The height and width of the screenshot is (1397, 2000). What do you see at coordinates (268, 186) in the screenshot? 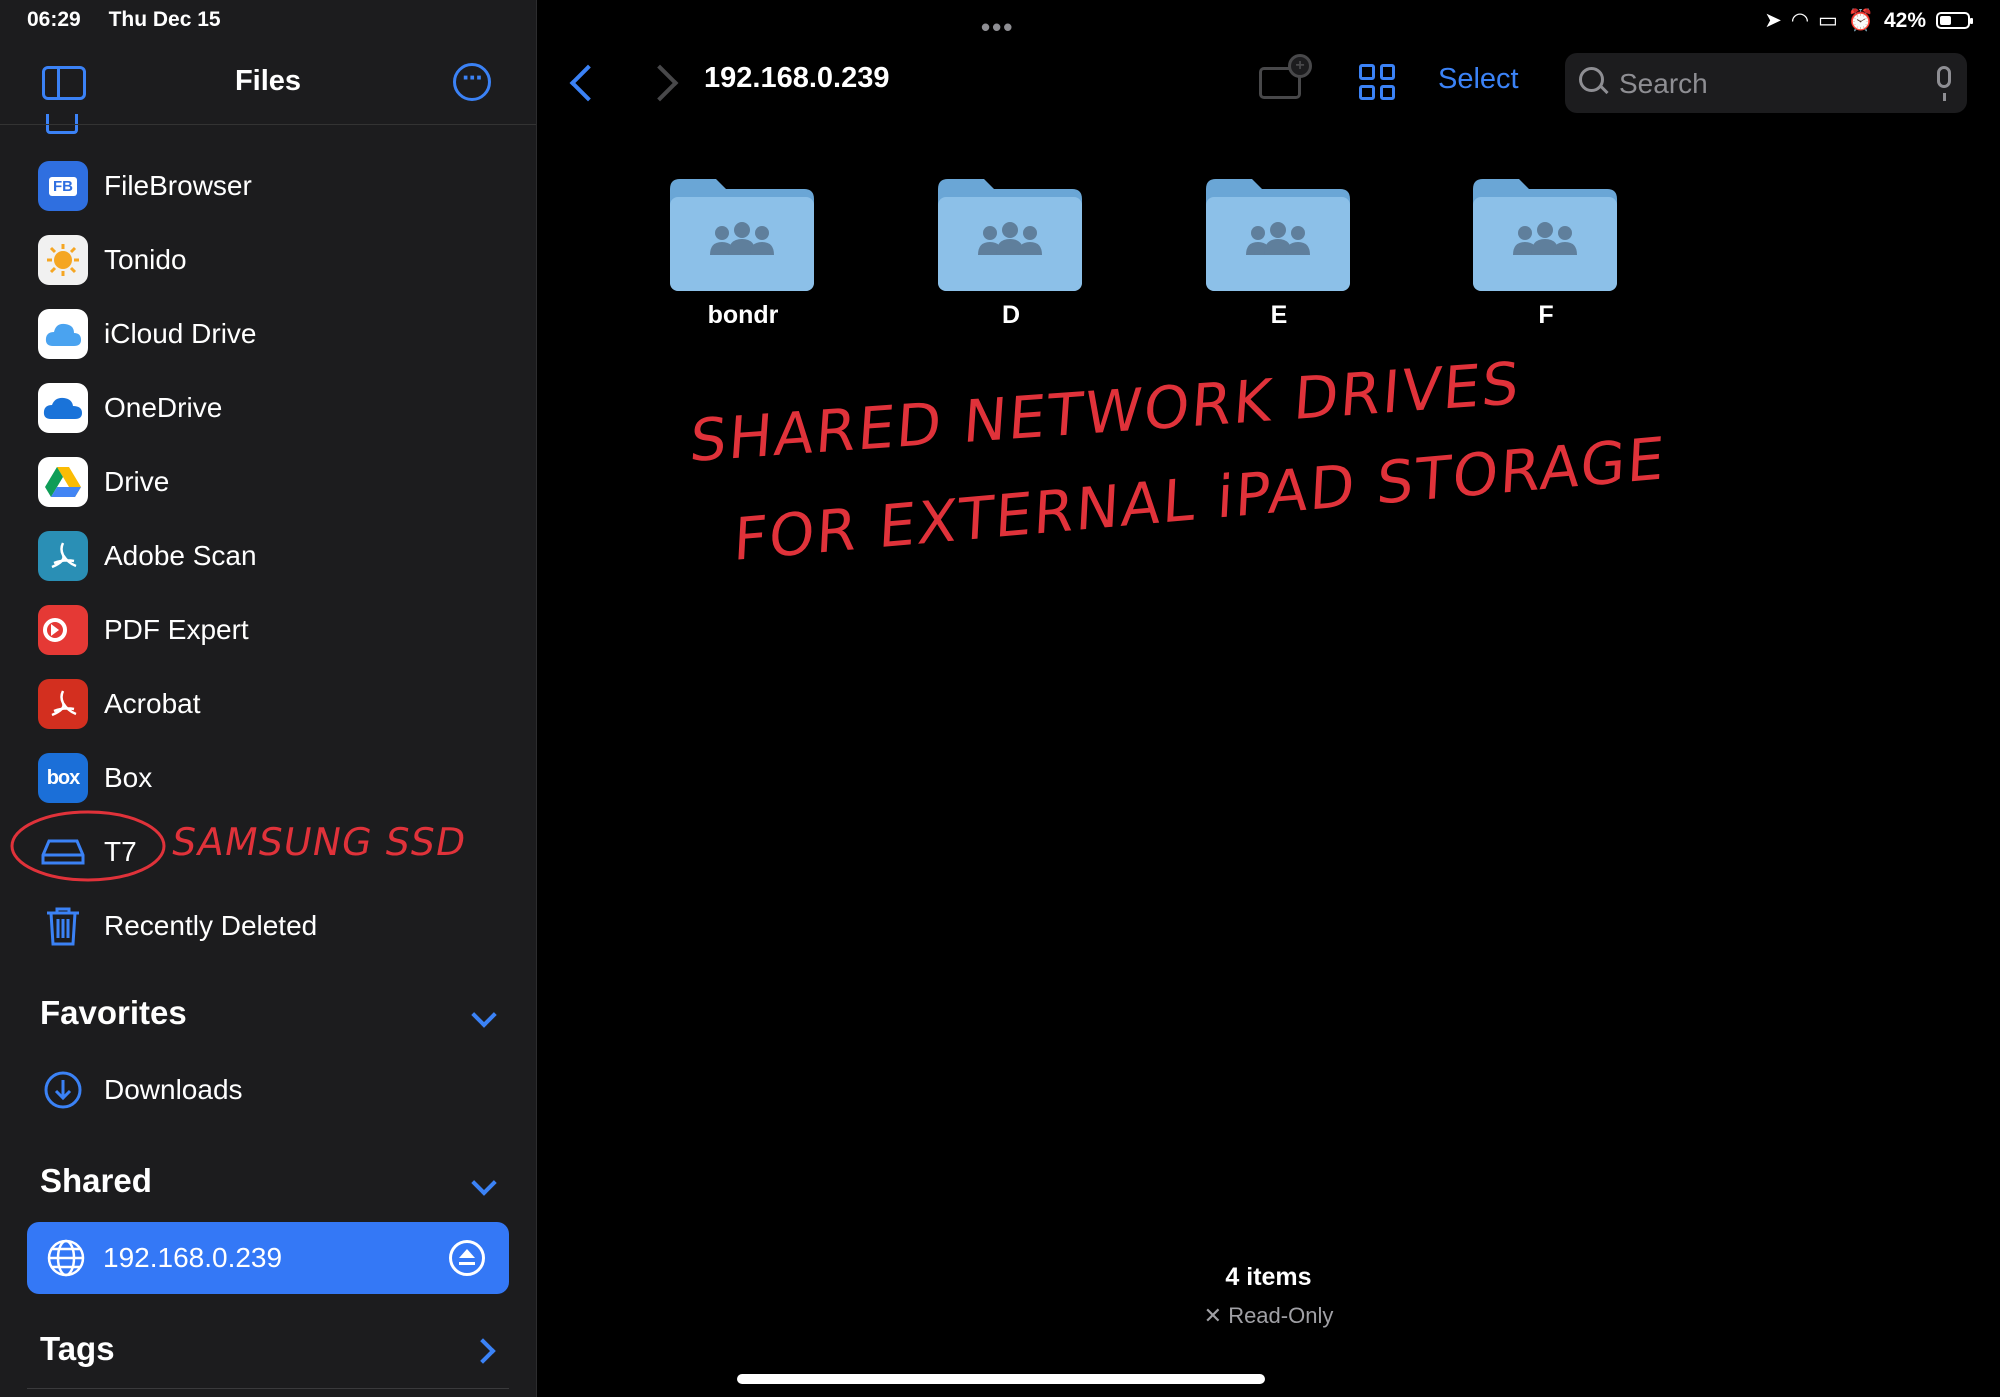
I see `sidebar-item-filebrowser: FB FileBrowser` at bounding box center [268, 186].